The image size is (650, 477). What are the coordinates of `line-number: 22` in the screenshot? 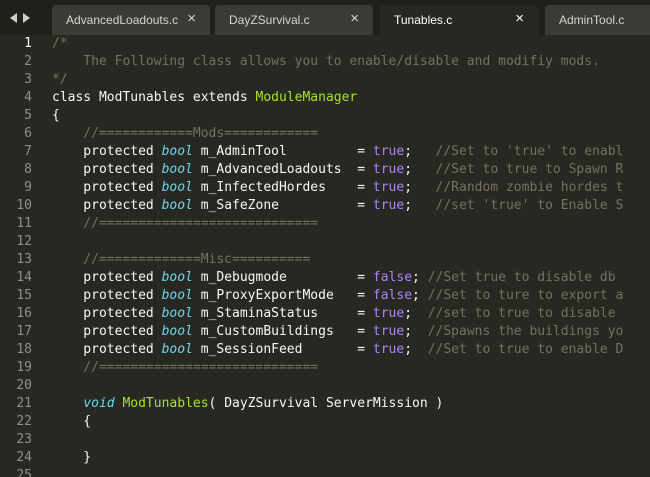 It's located at (24, 421).